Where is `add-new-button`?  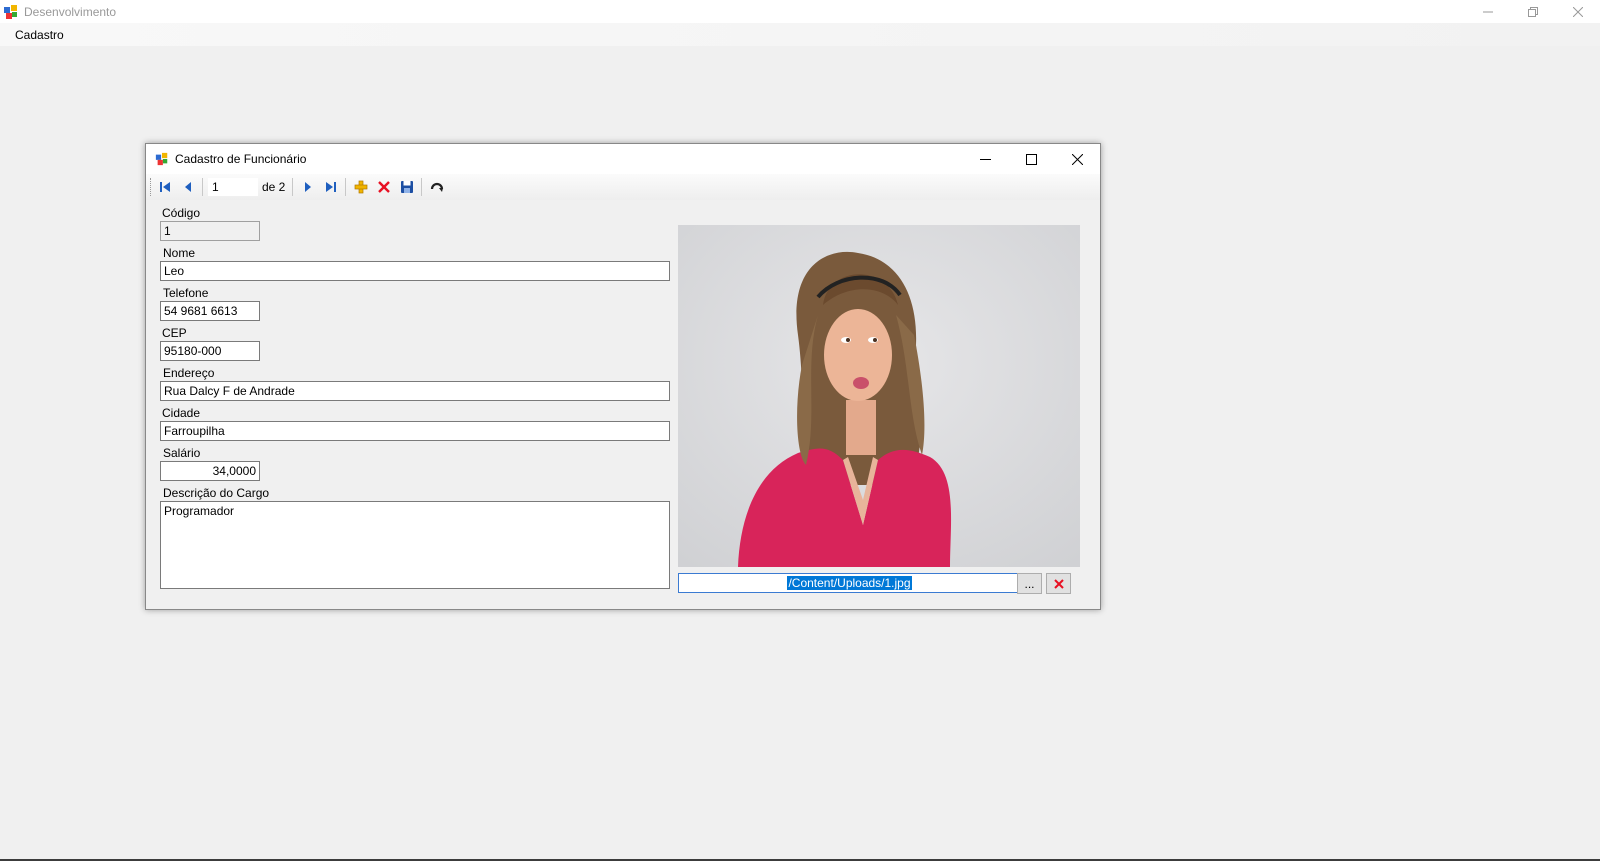
add-new-button is located at coordinates (360, 187).